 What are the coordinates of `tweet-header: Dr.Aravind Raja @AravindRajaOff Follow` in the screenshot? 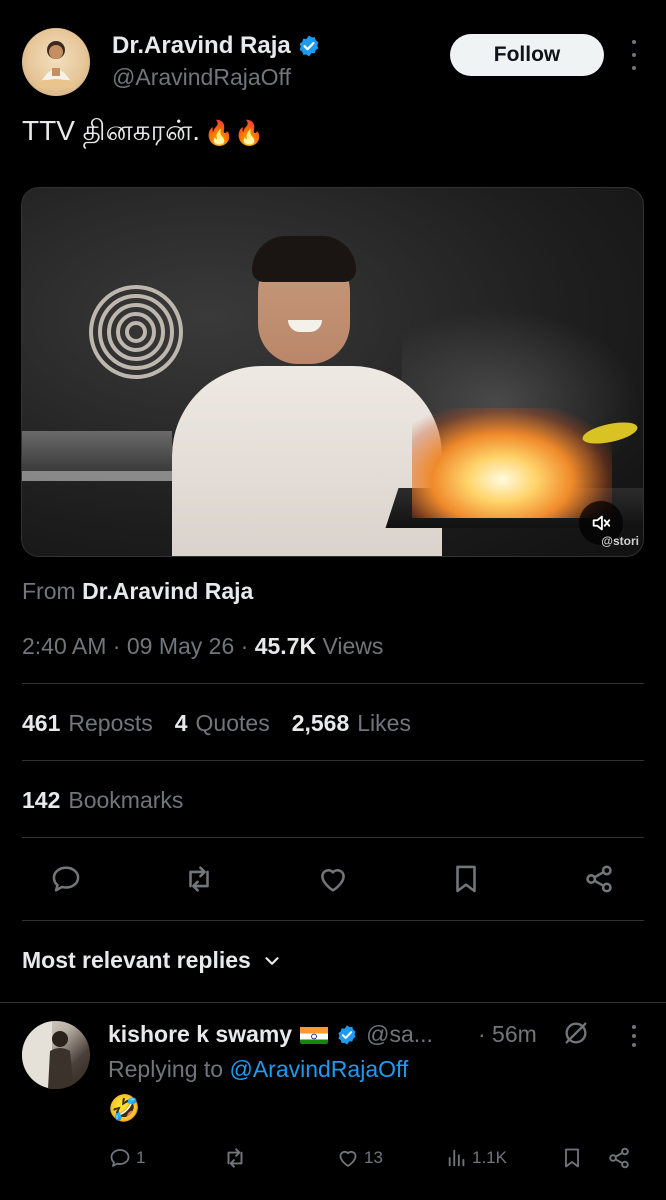 It's located at (333, 64).